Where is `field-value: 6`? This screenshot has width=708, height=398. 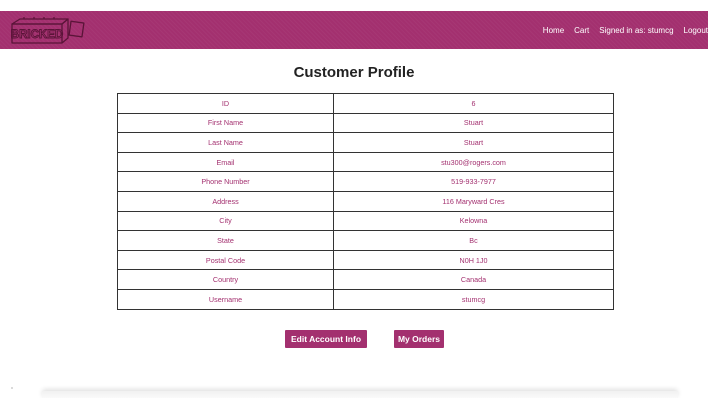 field-value: 6 is located at coordinates (473, 103).